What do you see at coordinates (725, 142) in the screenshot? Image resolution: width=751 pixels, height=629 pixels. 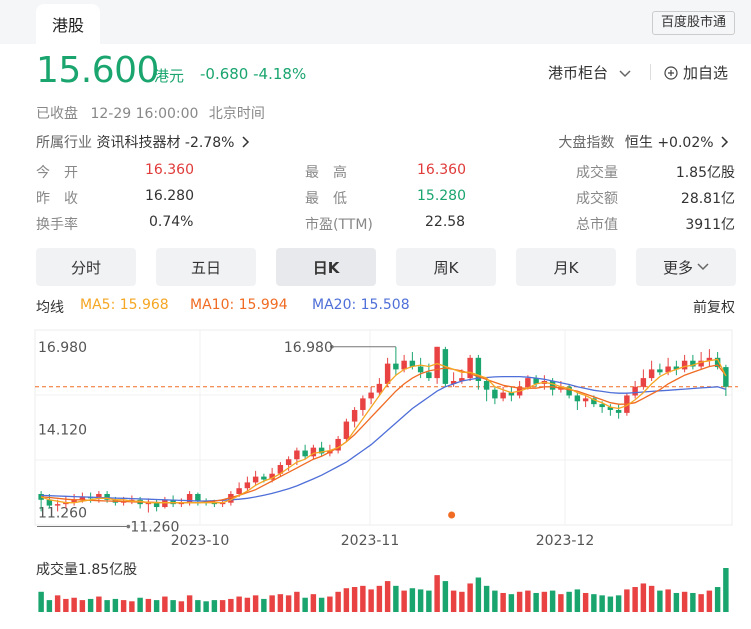 I see `chevron-right-icon` at bounding box center [725, 142].